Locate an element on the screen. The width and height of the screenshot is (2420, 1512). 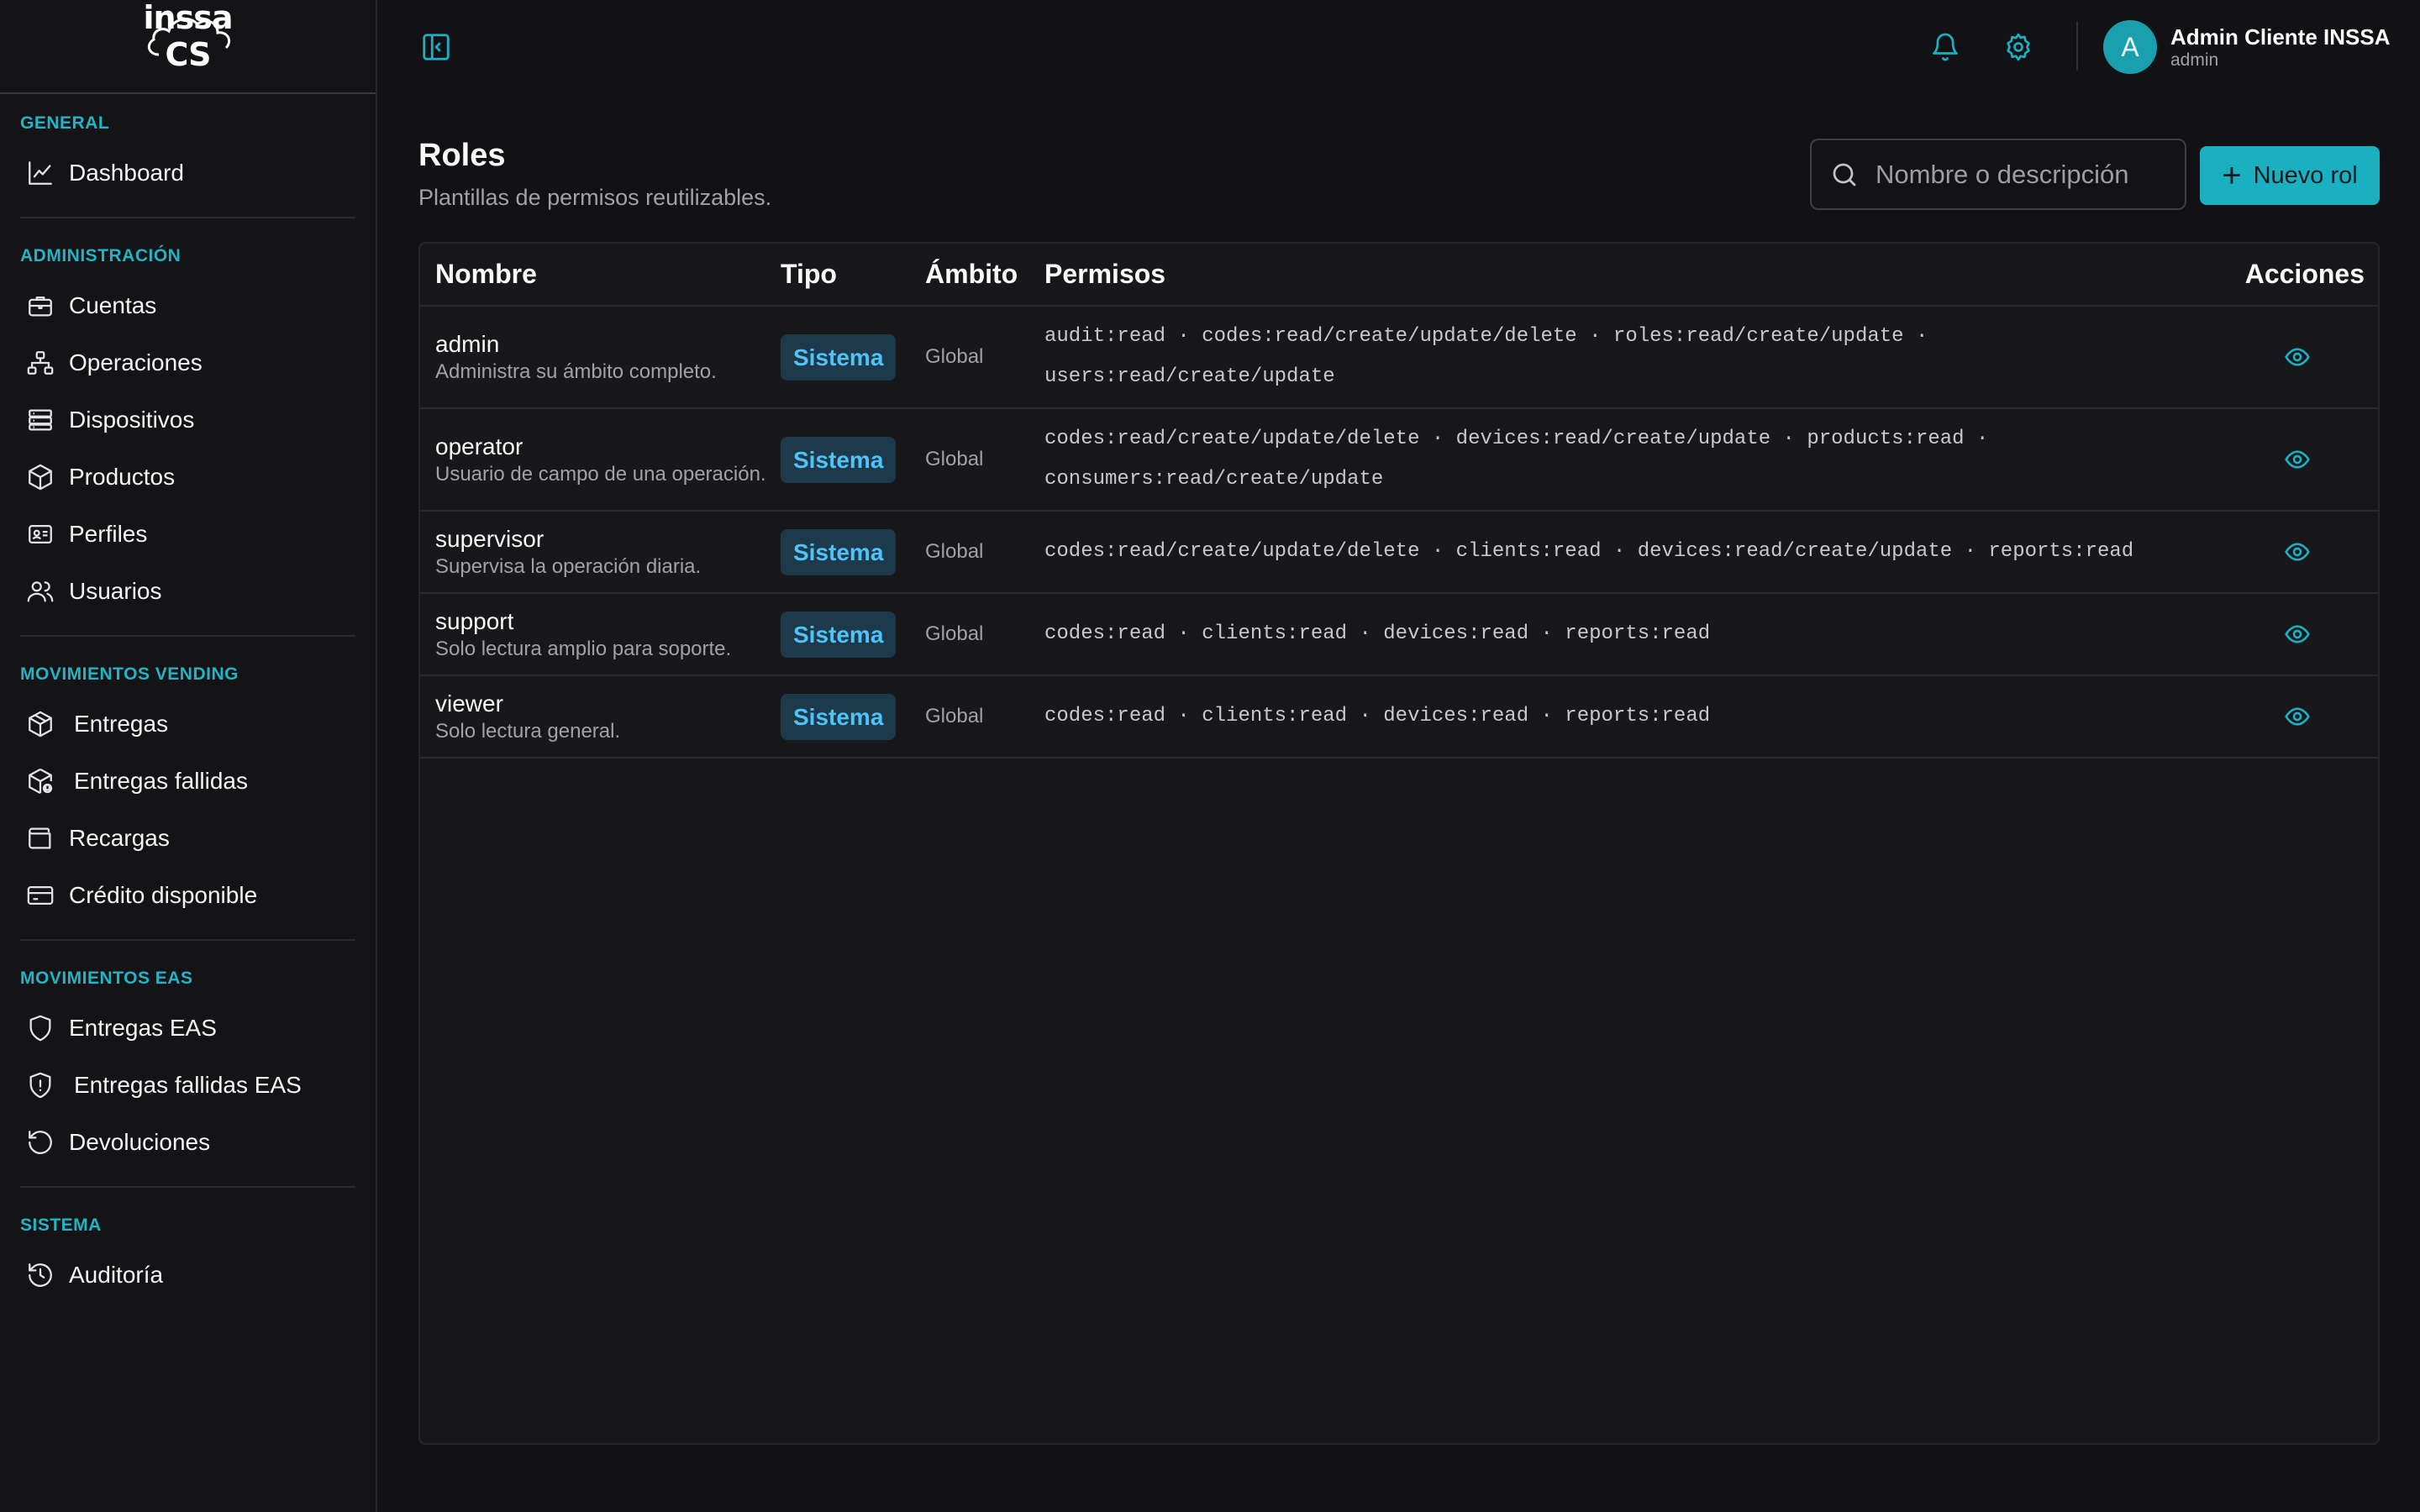
shield-icon is located at coordinates (40, 1028).